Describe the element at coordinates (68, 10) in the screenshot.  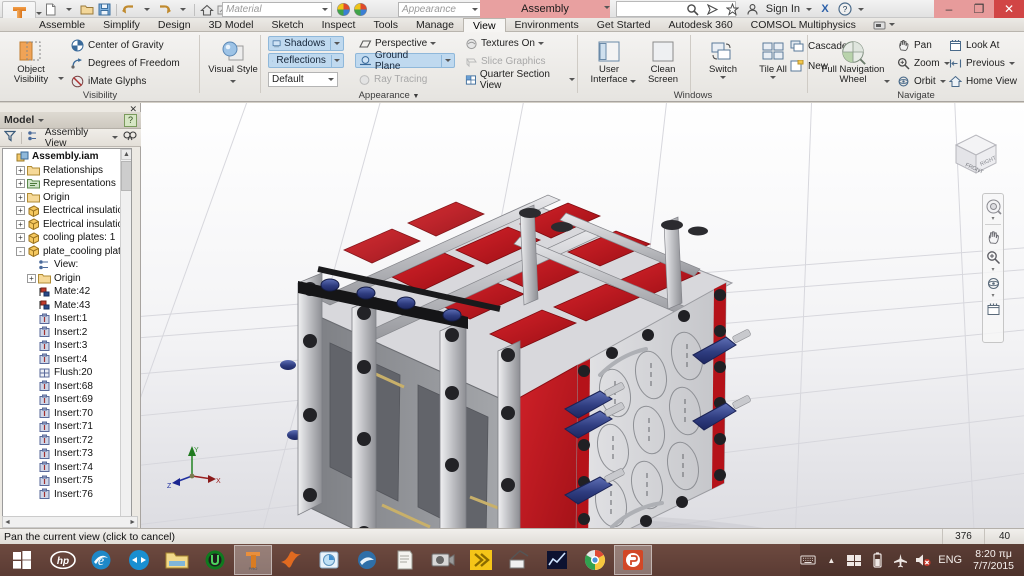
I see `new-dropdown-caret` at that location.